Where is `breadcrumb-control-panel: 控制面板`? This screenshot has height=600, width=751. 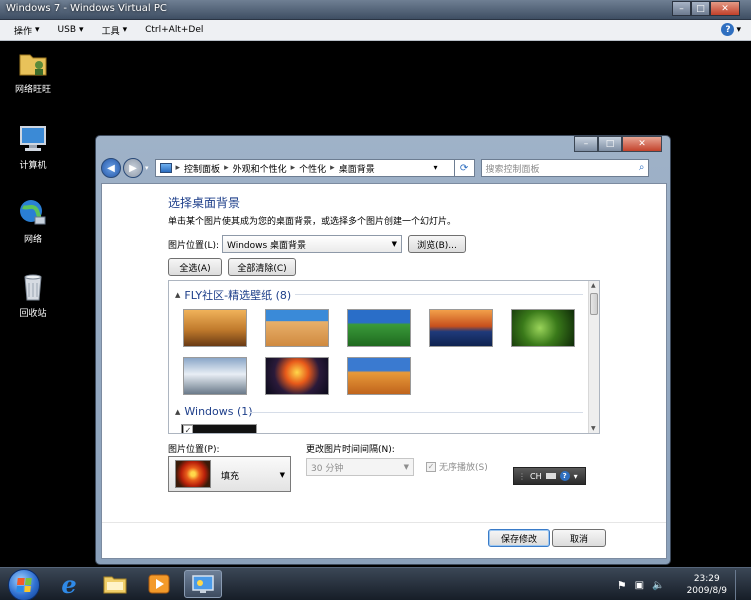
breadcrumb-control-panel: 控制面板 is located at coordinates (202, 168).